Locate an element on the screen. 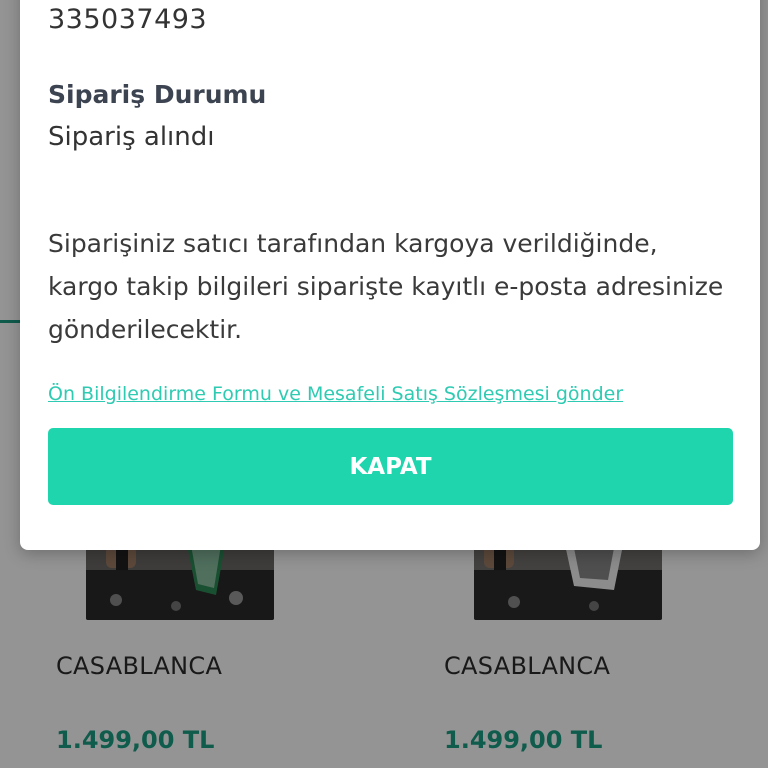 The image size is (768, 768). close-button: KAPAT is located at coordinates (390, 466).